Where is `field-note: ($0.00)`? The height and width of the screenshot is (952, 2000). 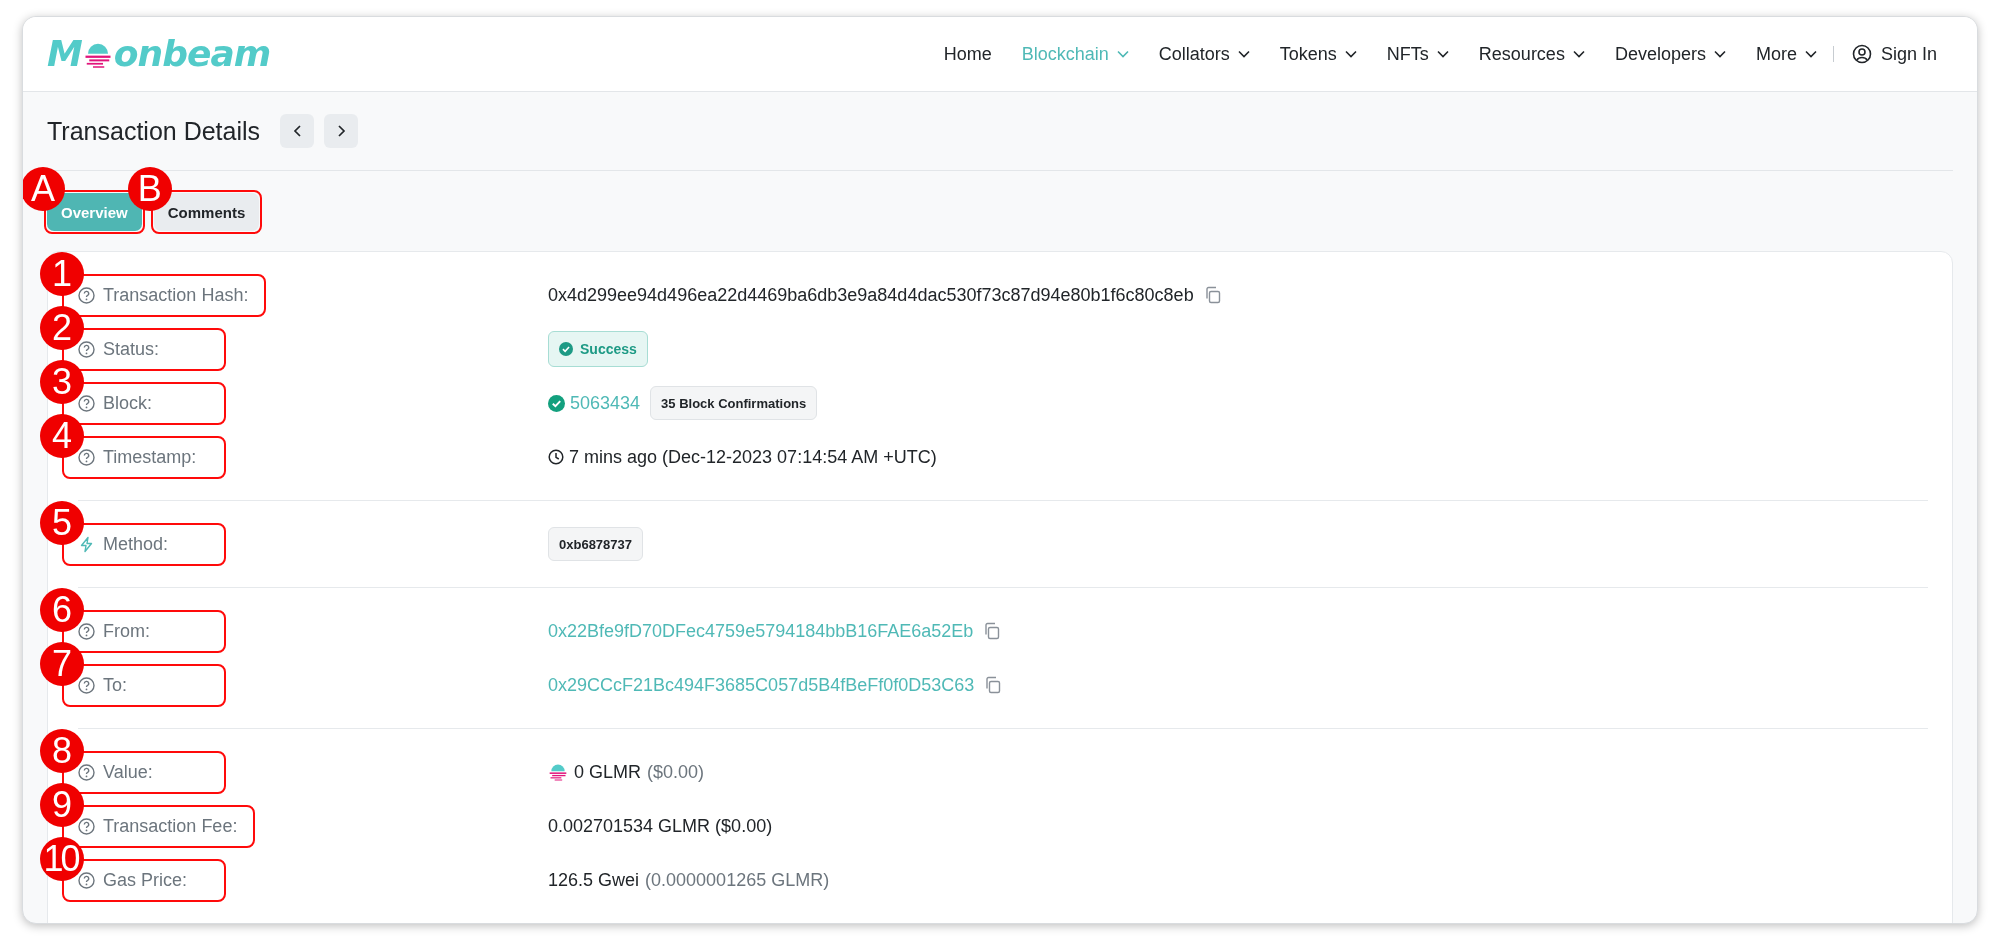 field-note: ($0.00) is located at coordinates (676, 772).